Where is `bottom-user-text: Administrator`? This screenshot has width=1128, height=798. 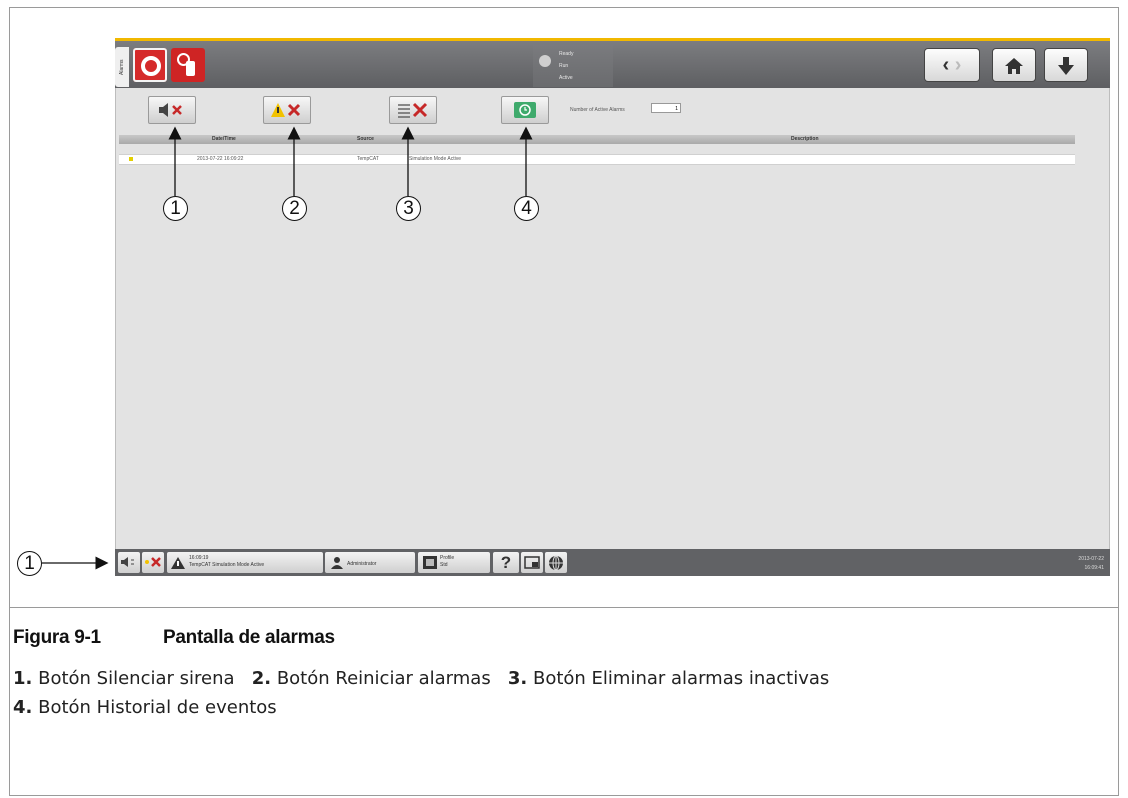 bottom-user-text: Administrator is located at coordinates (362, 564).